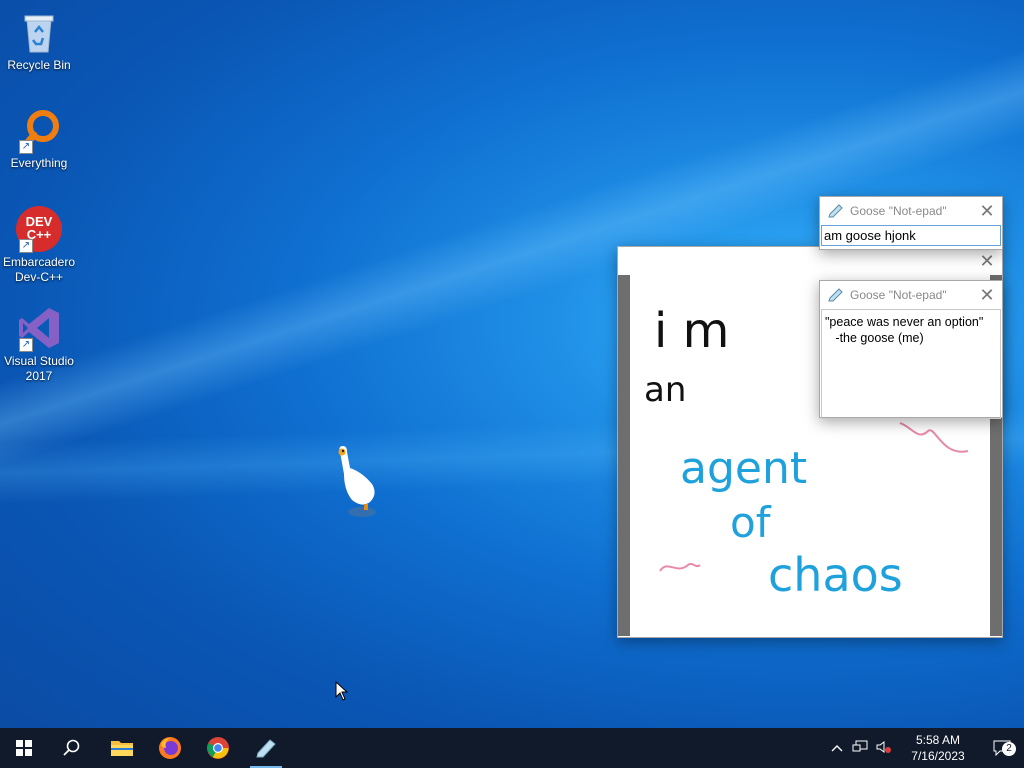 This screenshot has height=768, width=1024. Describe the element at coordinates (810, 261) in the screenshot. I see `drawing-titlebar: ✕` at that location.